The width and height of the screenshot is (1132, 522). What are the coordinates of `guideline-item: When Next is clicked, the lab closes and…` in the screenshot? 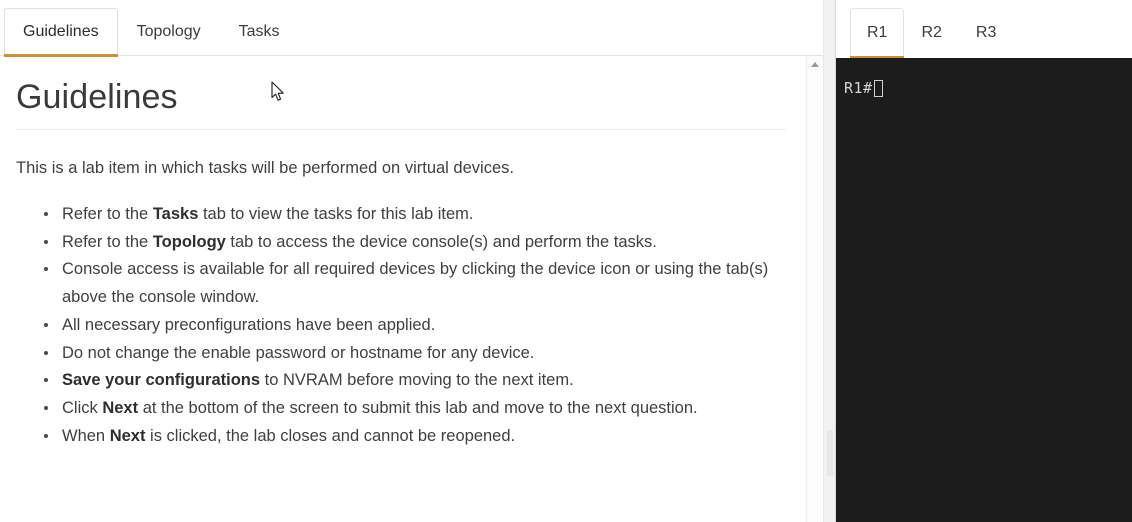 It's located at (410, 437).